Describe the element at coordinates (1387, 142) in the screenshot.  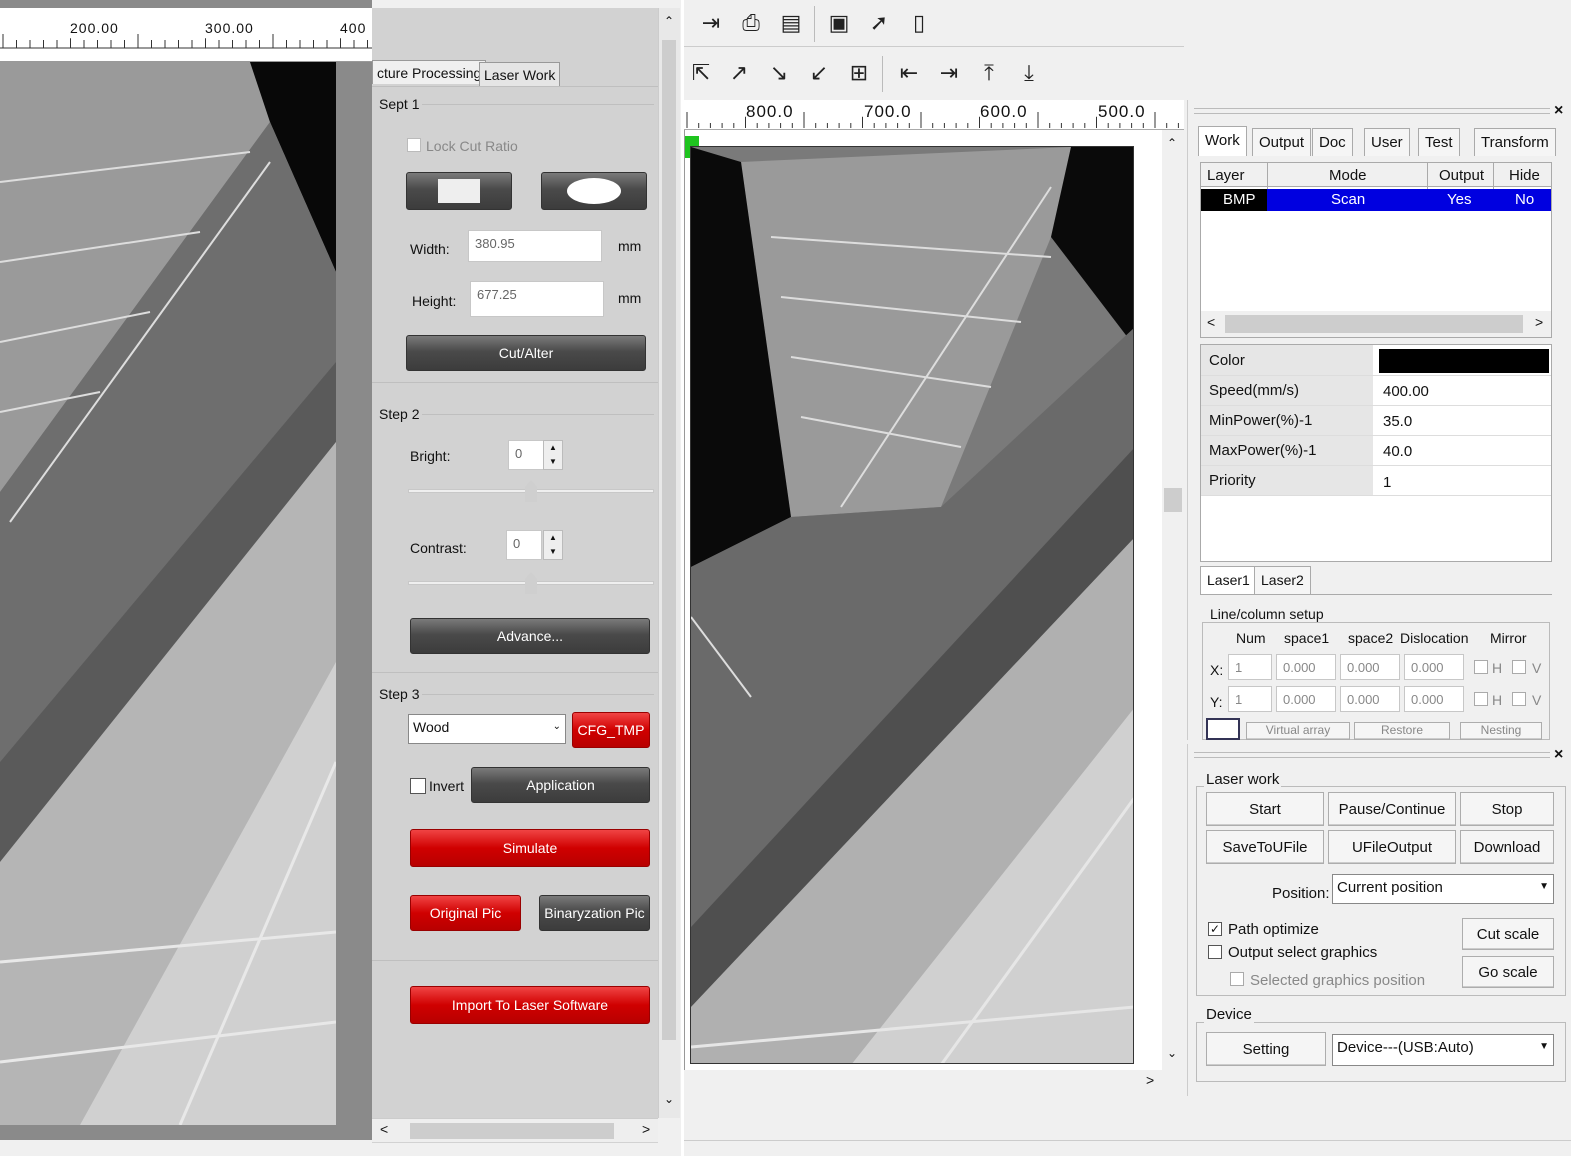
I see `tab-user: User` at that location.